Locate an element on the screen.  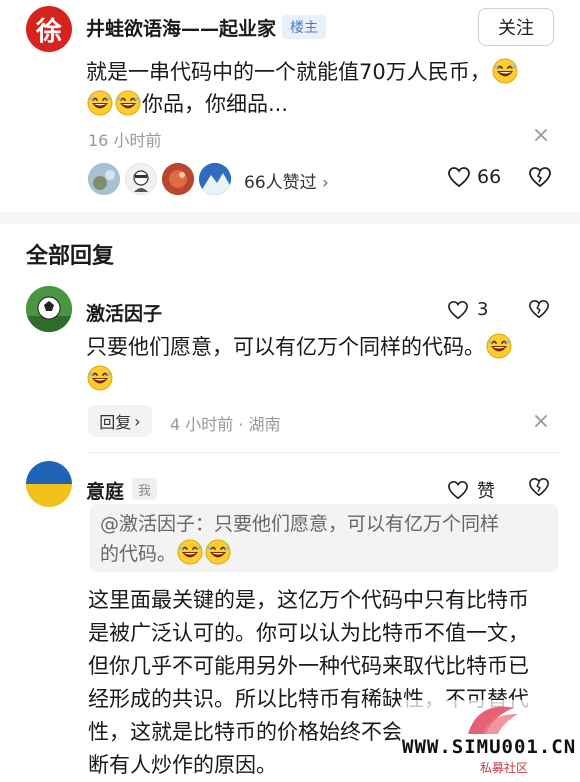
comment-line: 是被广泛认可的。你可以认为比特币不值一文， is located at coordinates (308, 633).